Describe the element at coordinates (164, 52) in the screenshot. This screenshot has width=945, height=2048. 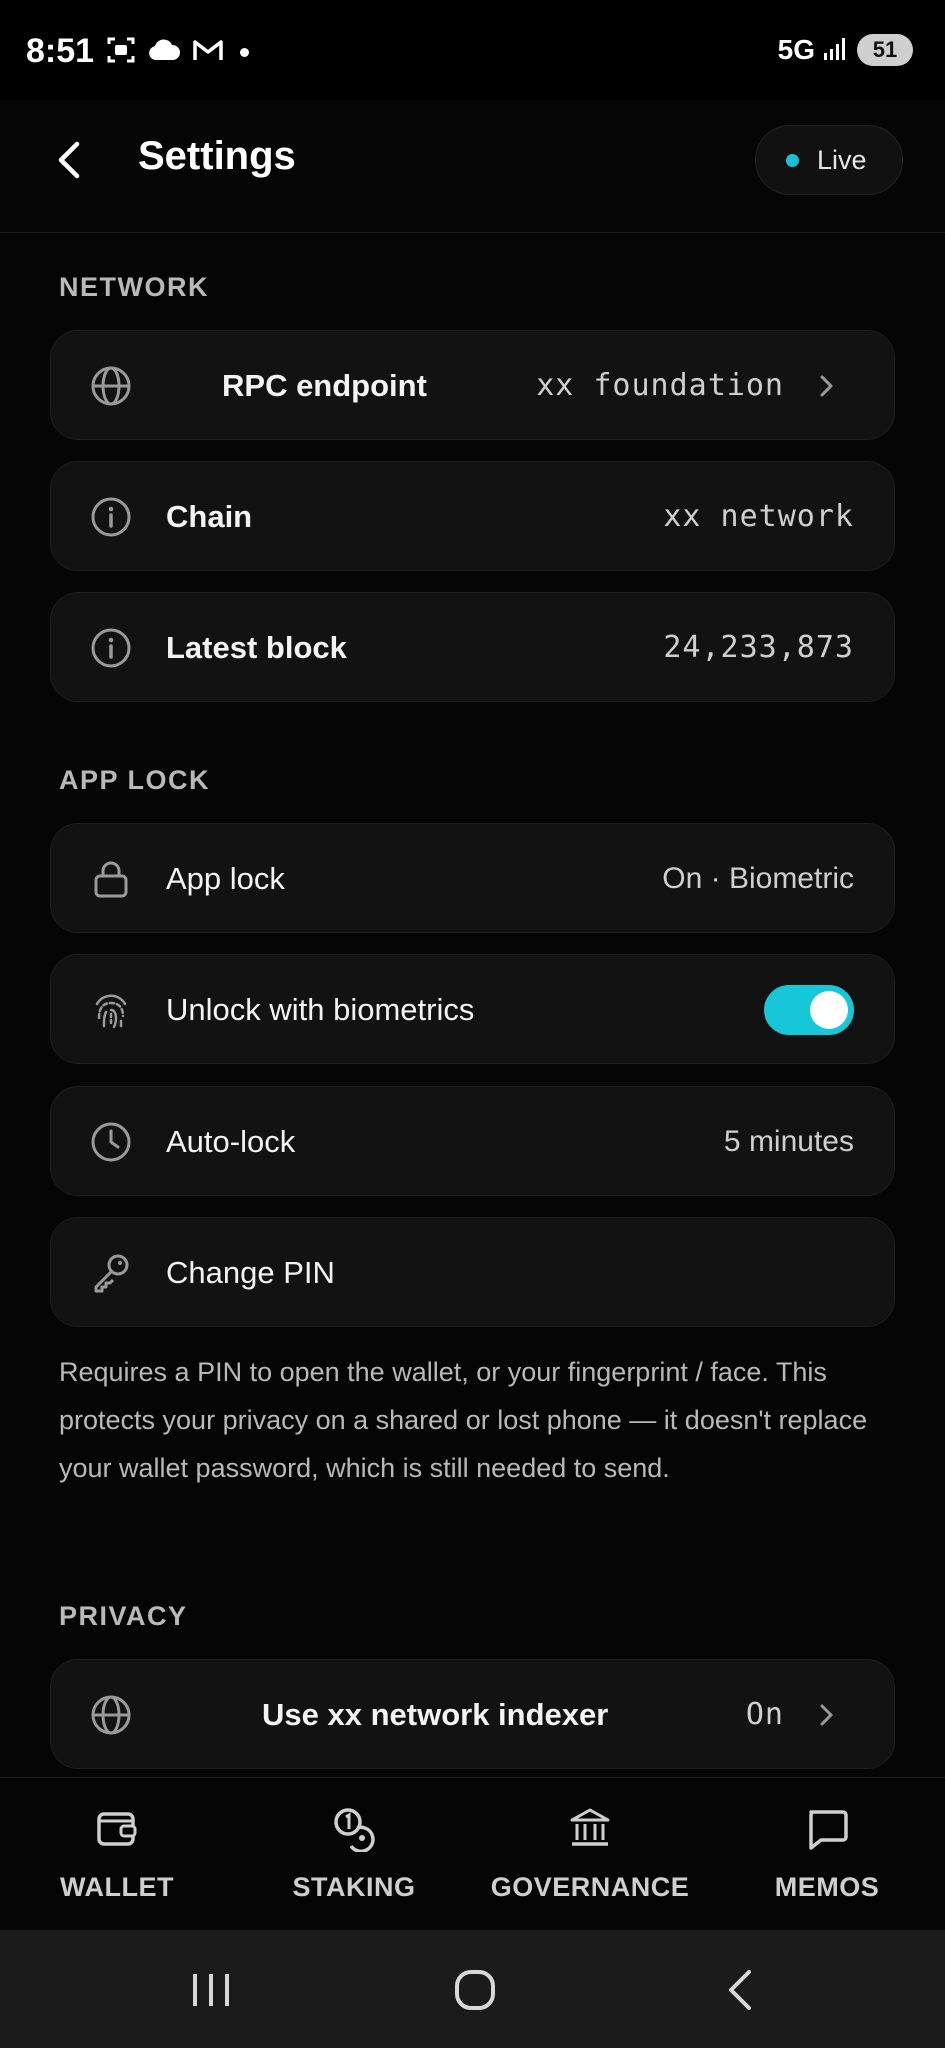
I see `cloud-icon` at that location.